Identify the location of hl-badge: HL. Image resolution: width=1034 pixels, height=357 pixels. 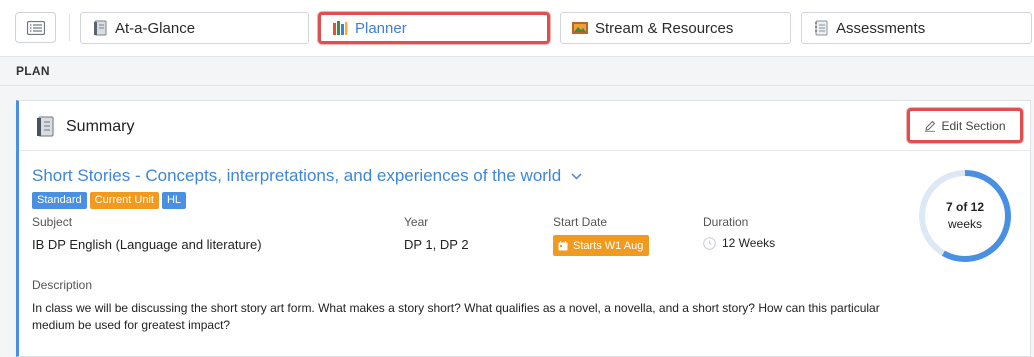
(174, 200).